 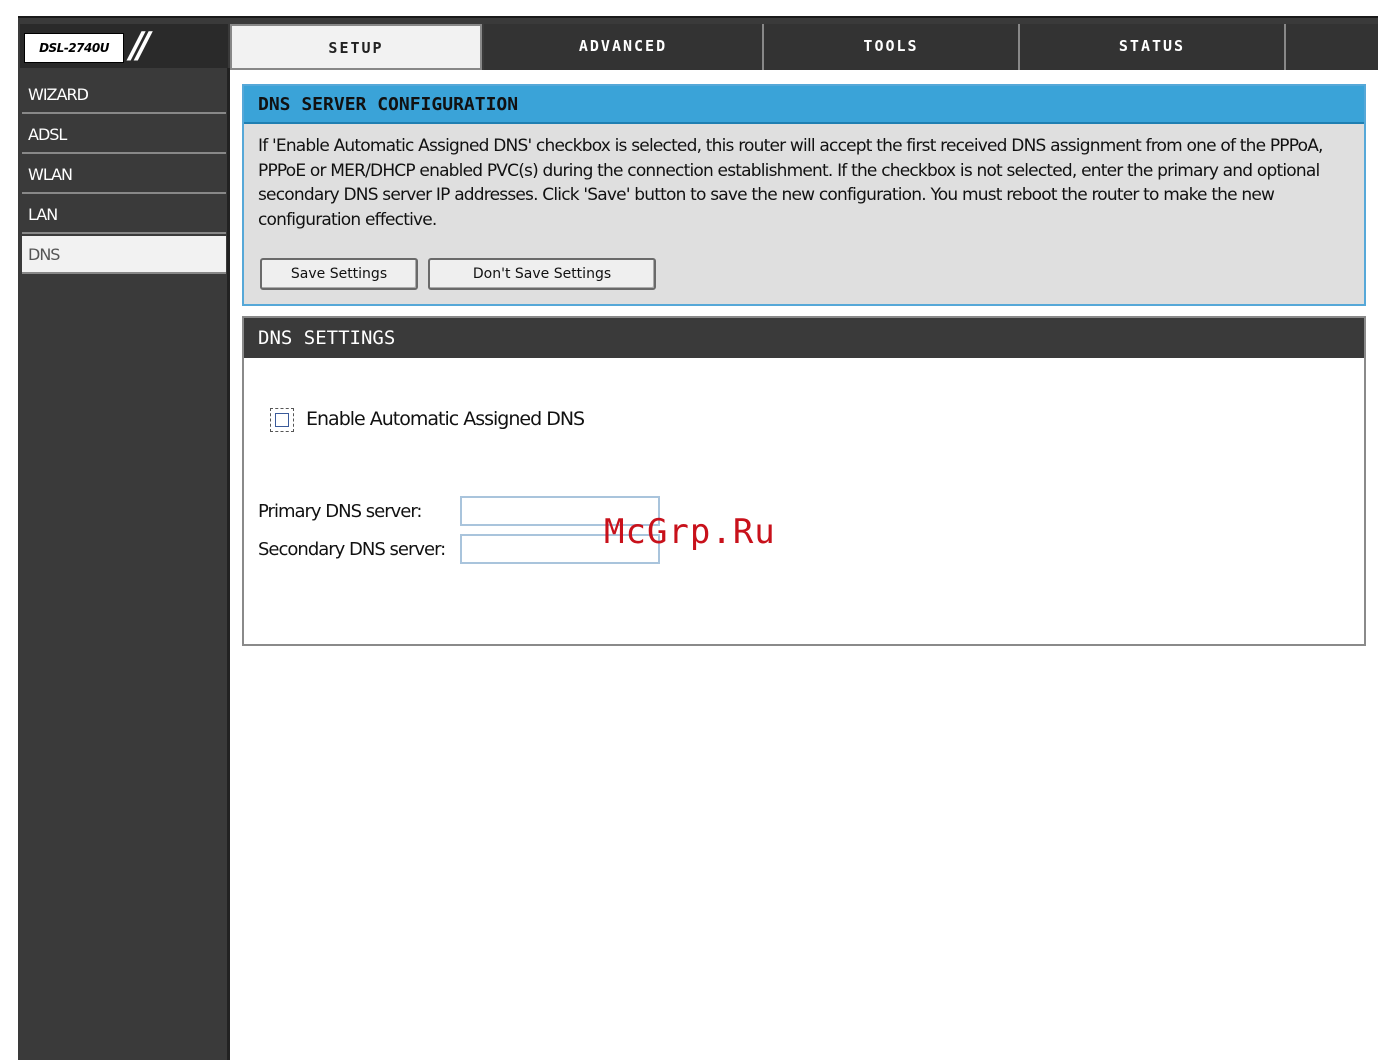 What do you see at coordinates (140, 45) in the screenshot?
I see `brand-slash-icon: //` at bounding box center [140, 45].